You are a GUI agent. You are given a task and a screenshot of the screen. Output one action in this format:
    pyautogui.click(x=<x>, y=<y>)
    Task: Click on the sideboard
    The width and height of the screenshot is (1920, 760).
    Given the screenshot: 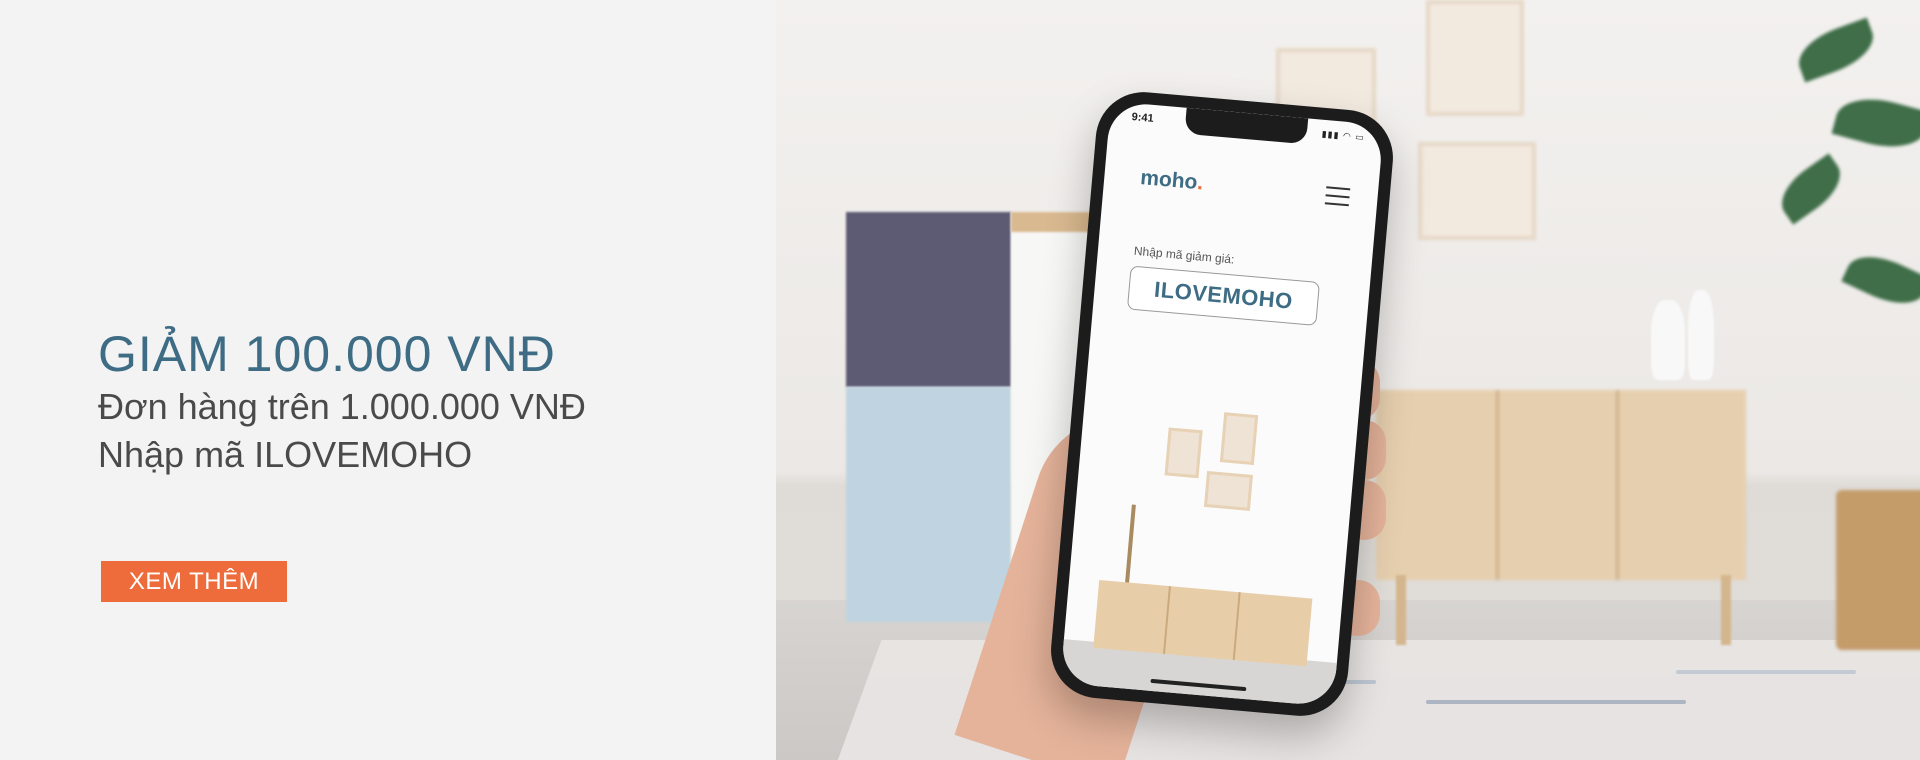 What is the action you would take?
    pyautogui.click(x=1561, y=485)
    